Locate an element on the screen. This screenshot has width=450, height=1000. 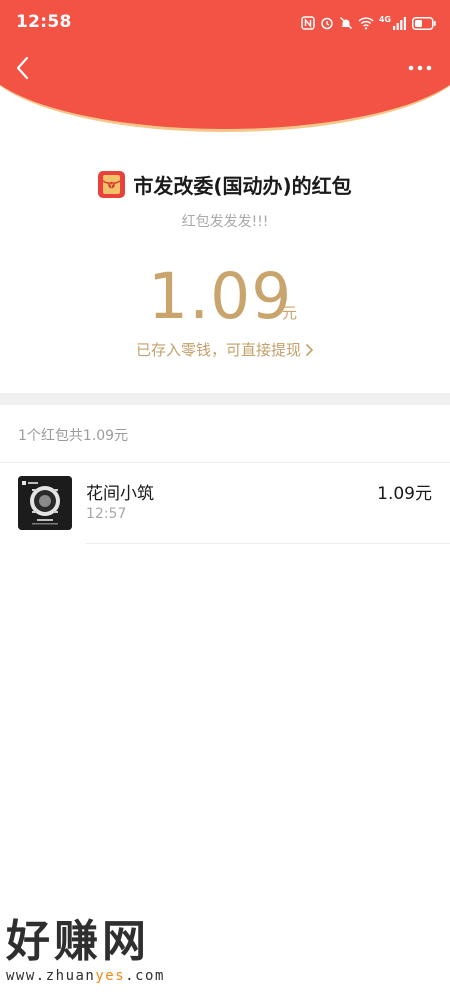
status-bar: 12:58 4G is located at coordinates (225, 23).